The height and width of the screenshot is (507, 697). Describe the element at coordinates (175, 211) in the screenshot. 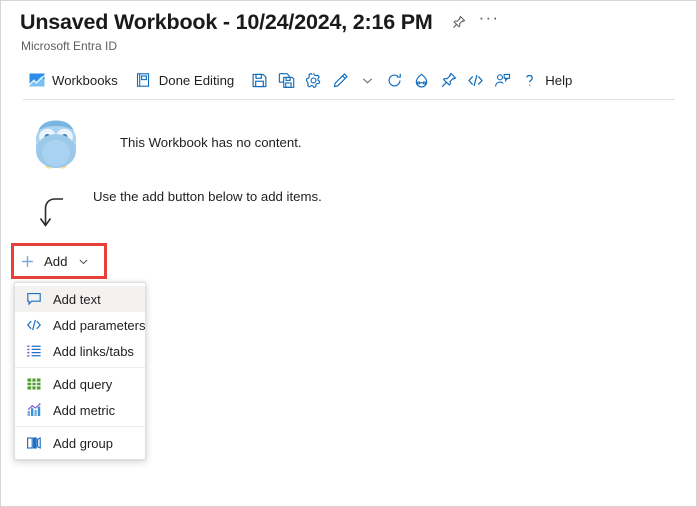

I see `hint-row: Use the add button below to add items.` at that location.